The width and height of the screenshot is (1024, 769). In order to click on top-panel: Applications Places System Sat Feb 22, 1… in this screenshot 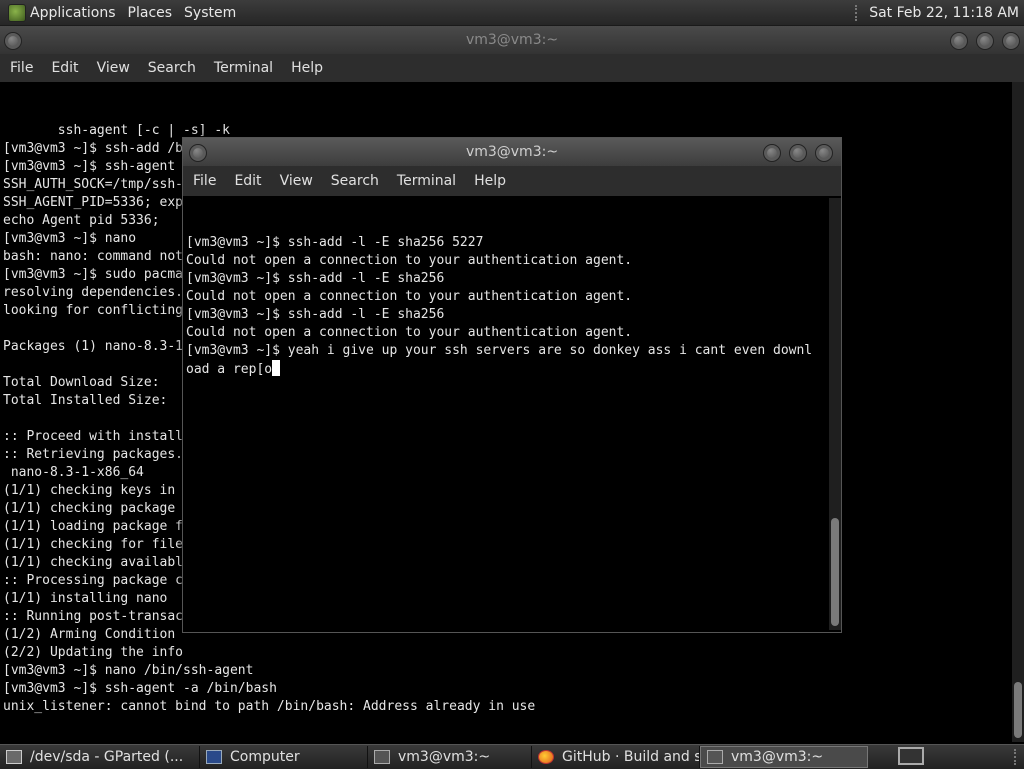, I will do `click(512, 13)`.